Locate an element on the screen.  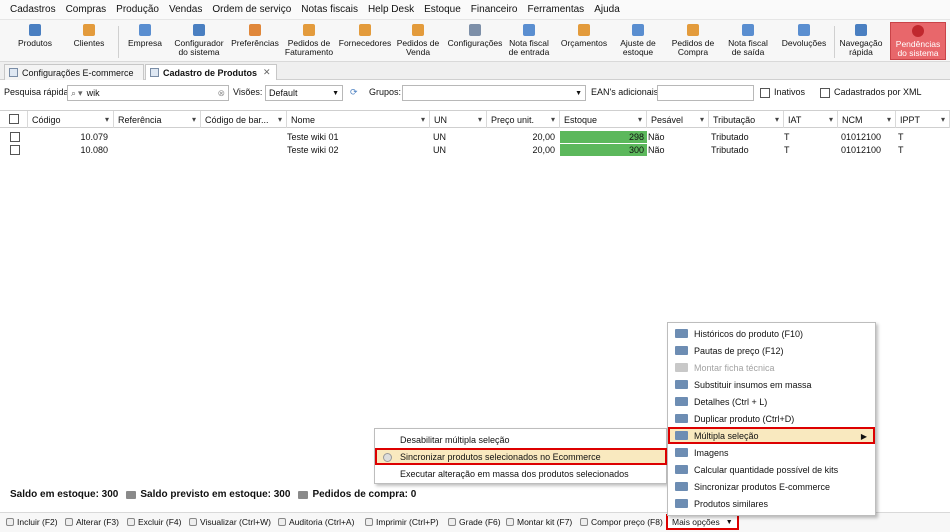
auditoria-button: Auditoria (Ctrl+A) is located at coordinates (316, 522).